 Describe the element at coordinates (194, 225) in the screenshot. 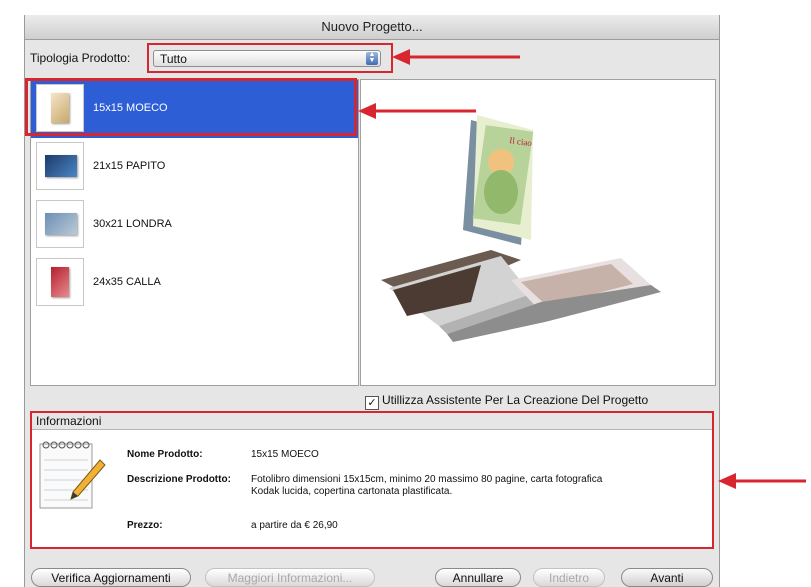

I see `product-item-30x21-londra: 30x21 LONDRA` at that location.